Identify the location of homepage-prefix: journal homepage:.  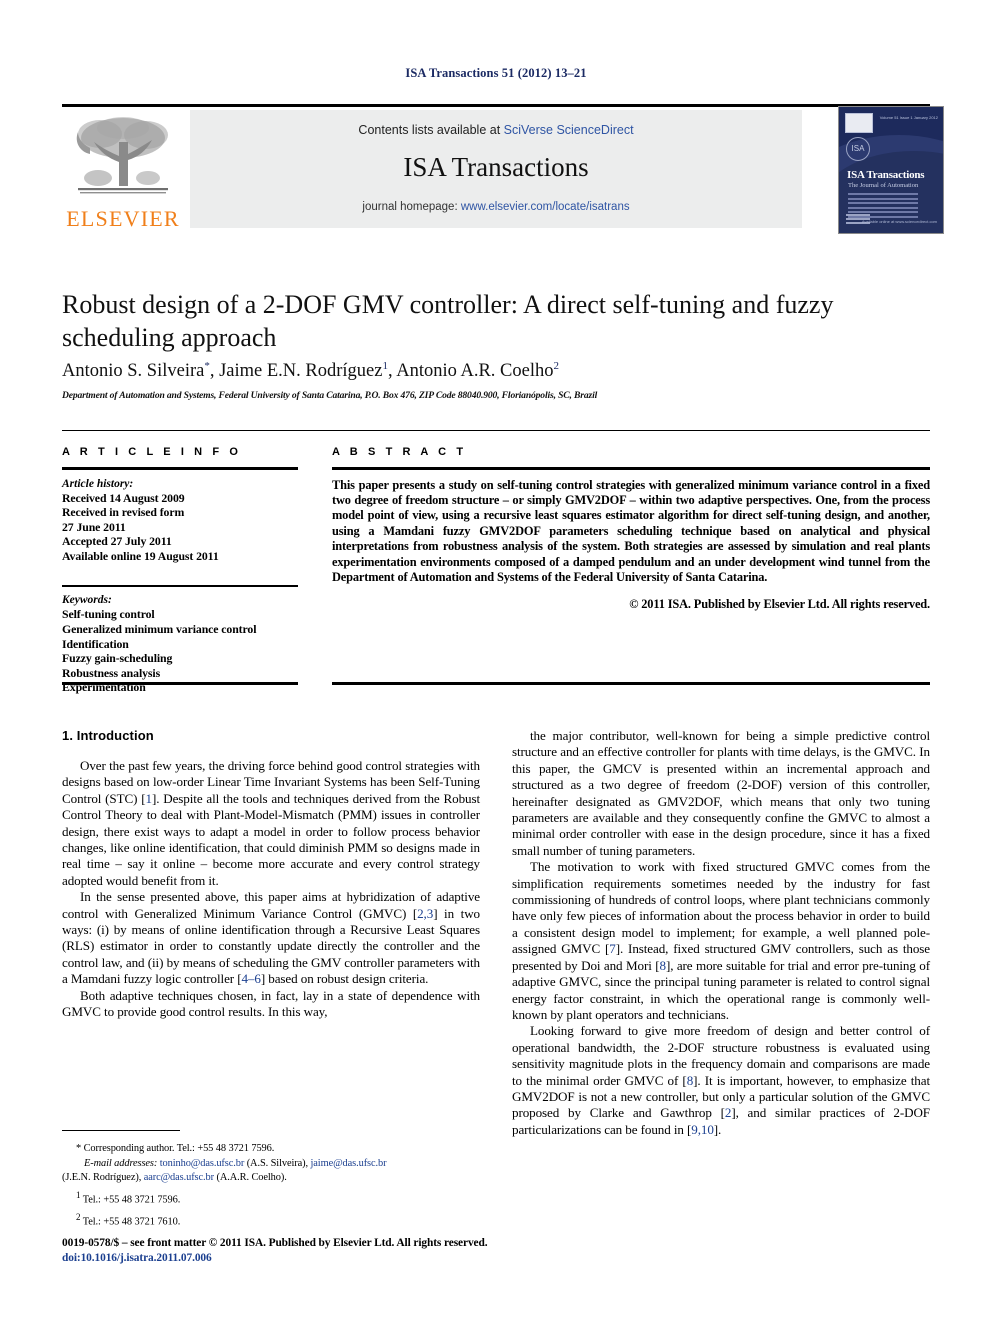
(411, 207).